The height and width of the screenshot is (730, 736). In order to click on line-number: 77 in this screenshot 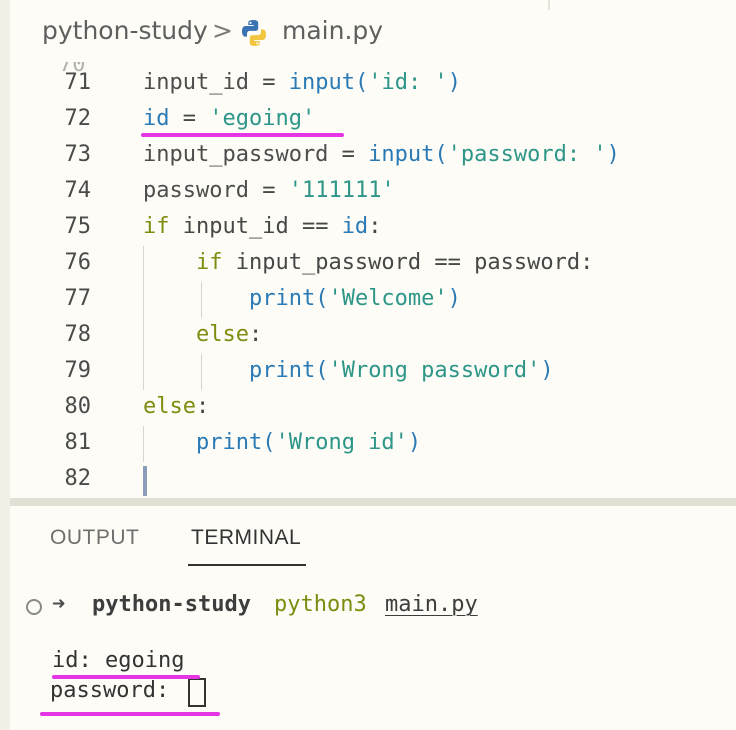, I will do `click(78, 298)`.